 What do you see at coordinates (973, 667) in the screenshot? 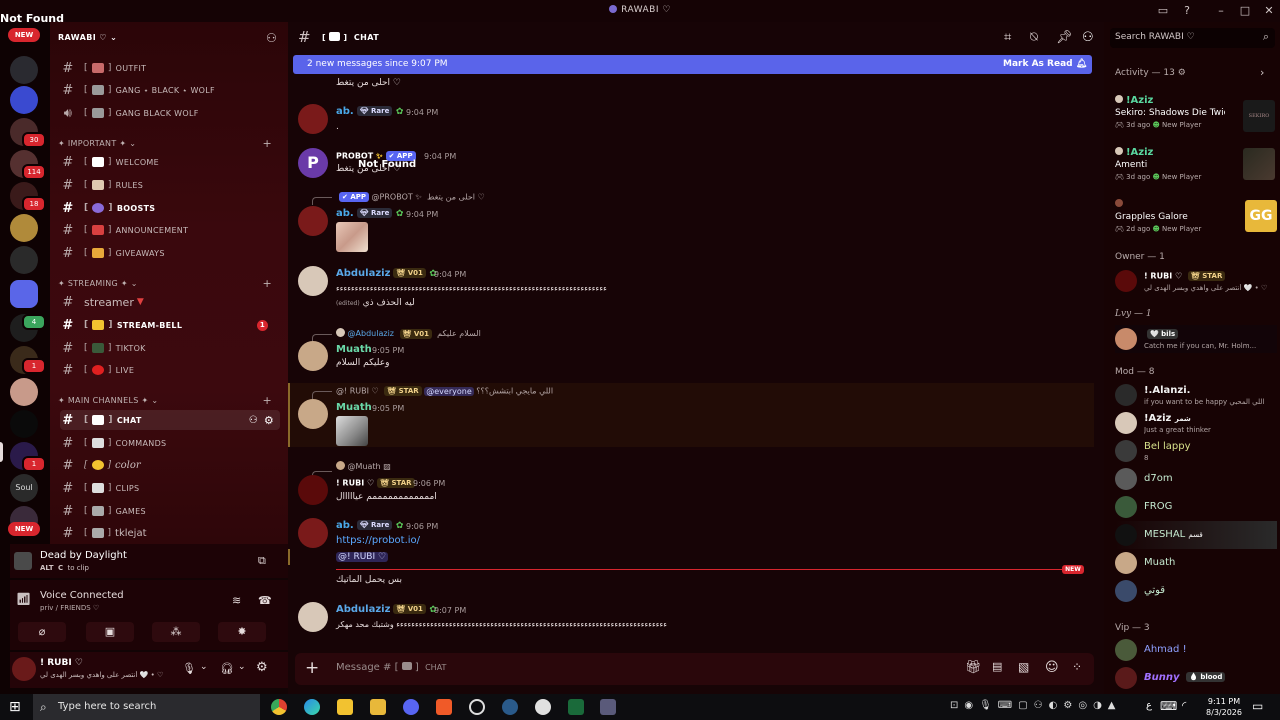
I see `gift-icon: 🎁︎` at bounding box center [973, 667].